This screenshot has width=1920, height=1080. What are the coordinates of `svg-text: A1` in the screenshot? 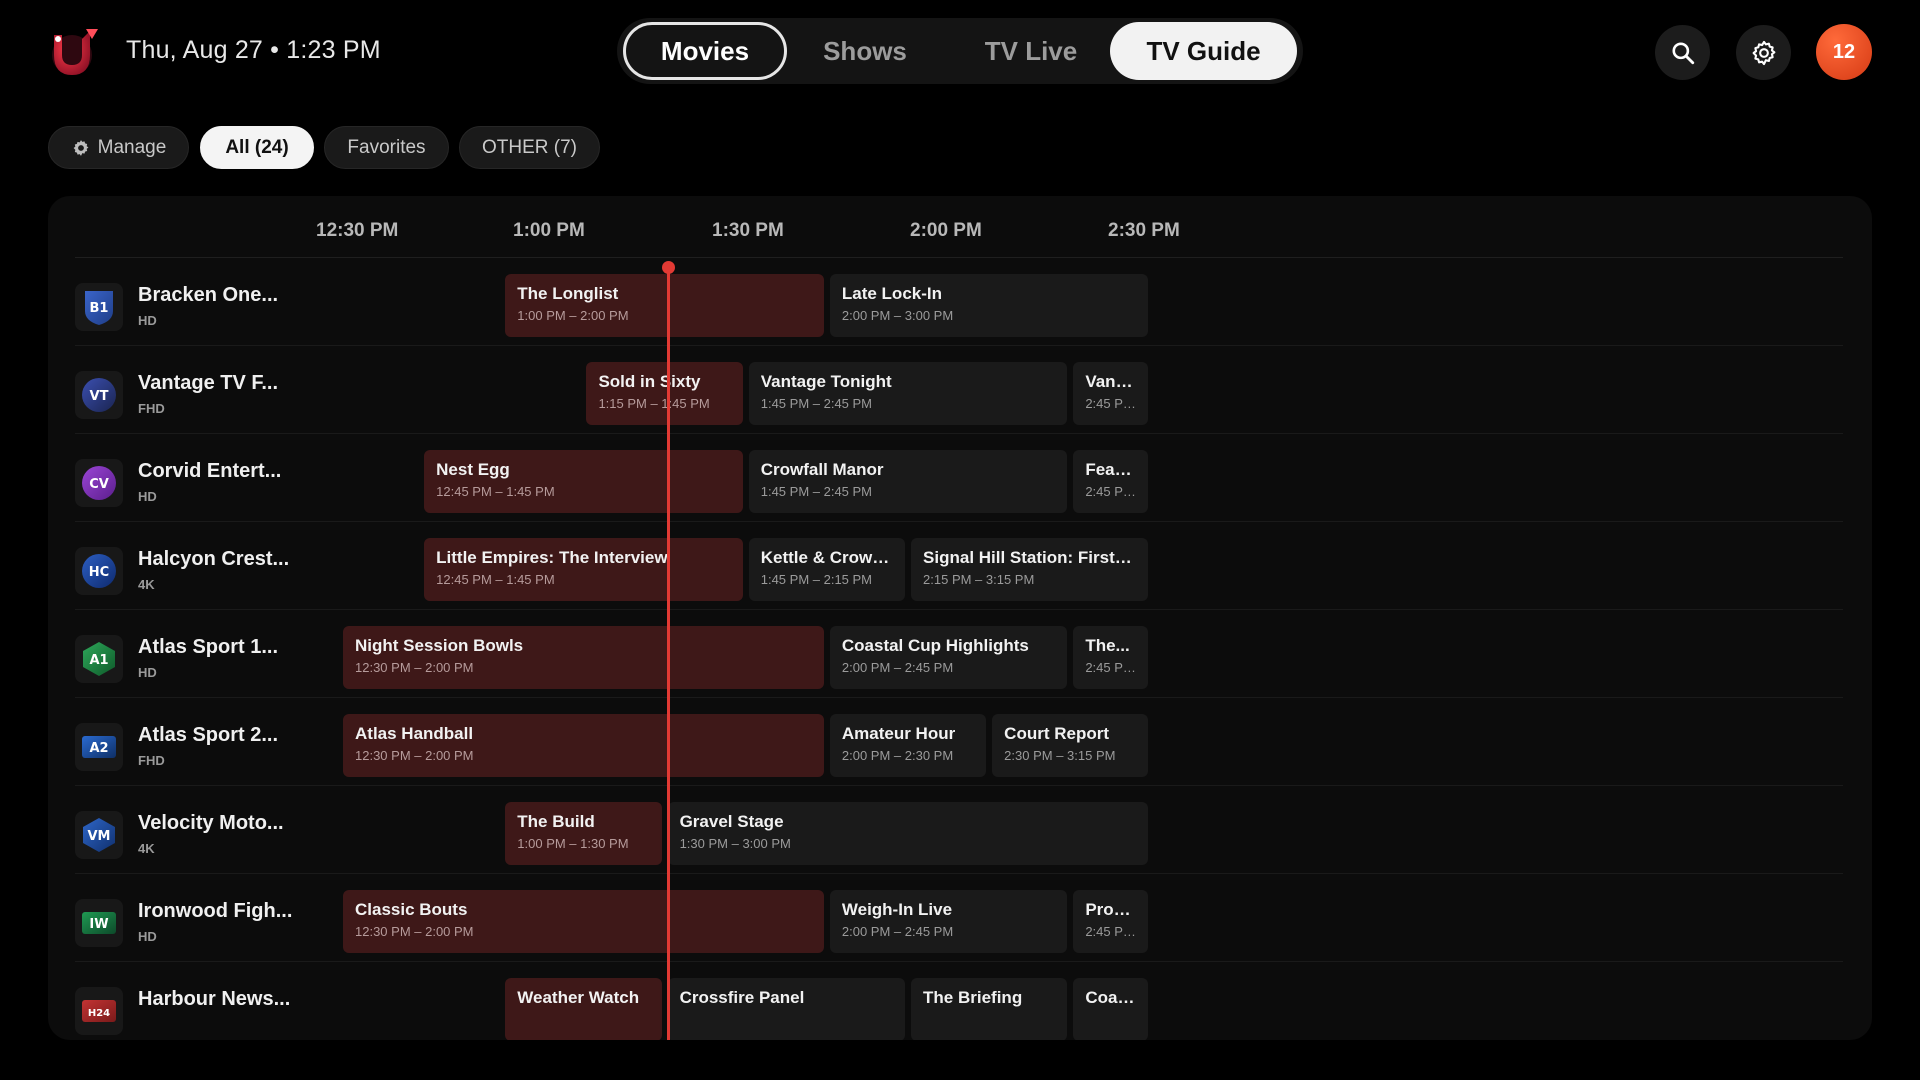 It's located at (98, 660).